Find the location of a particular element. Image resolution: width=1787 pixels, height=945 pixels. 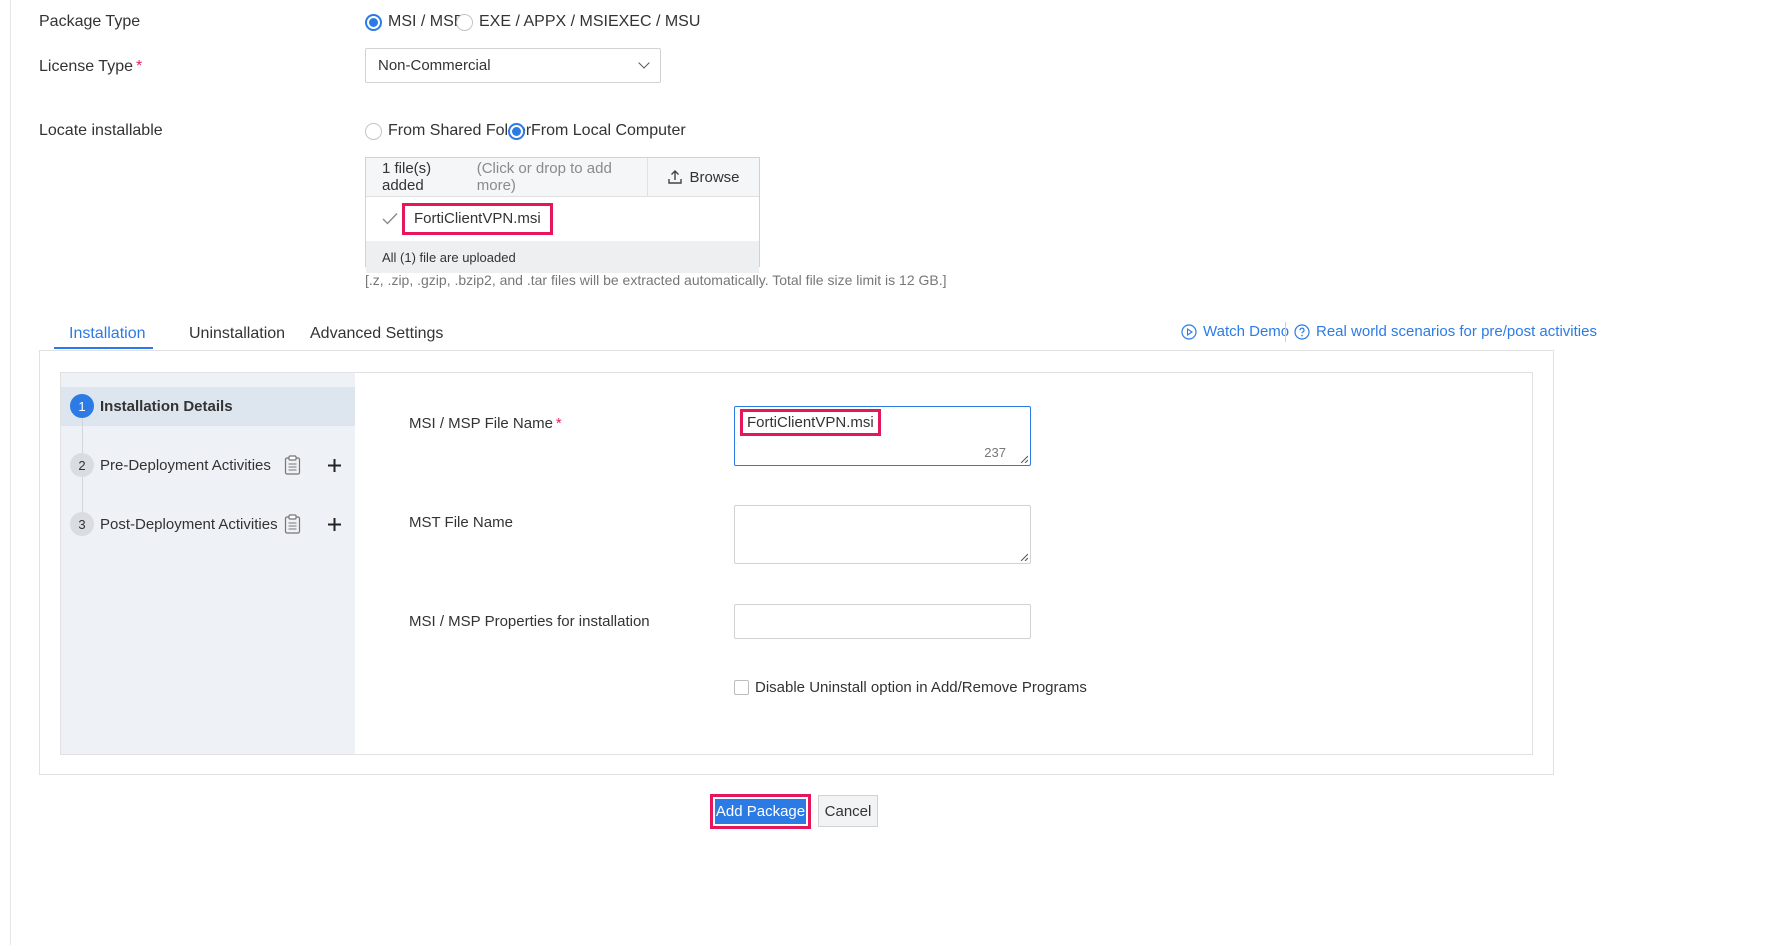

step-3-number: 3 is located at coordinates (82, 524).